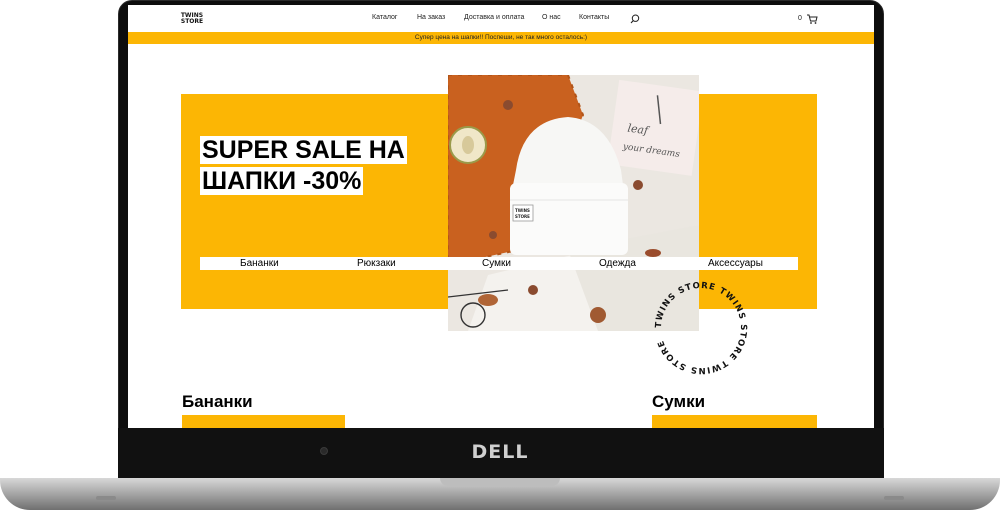 The width and height of the screenshot is (1000, 510). What do you see at coordinates (734, 421) in the screenshot?
I see `section-card-bags` at bounding box center [734, 421].